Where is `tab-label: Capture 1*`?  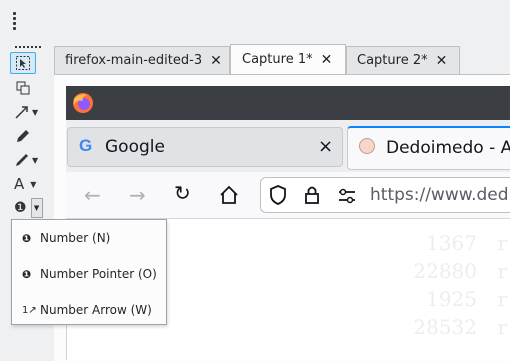 tab-label: Capture 1* is located at coordinates (277, 59).